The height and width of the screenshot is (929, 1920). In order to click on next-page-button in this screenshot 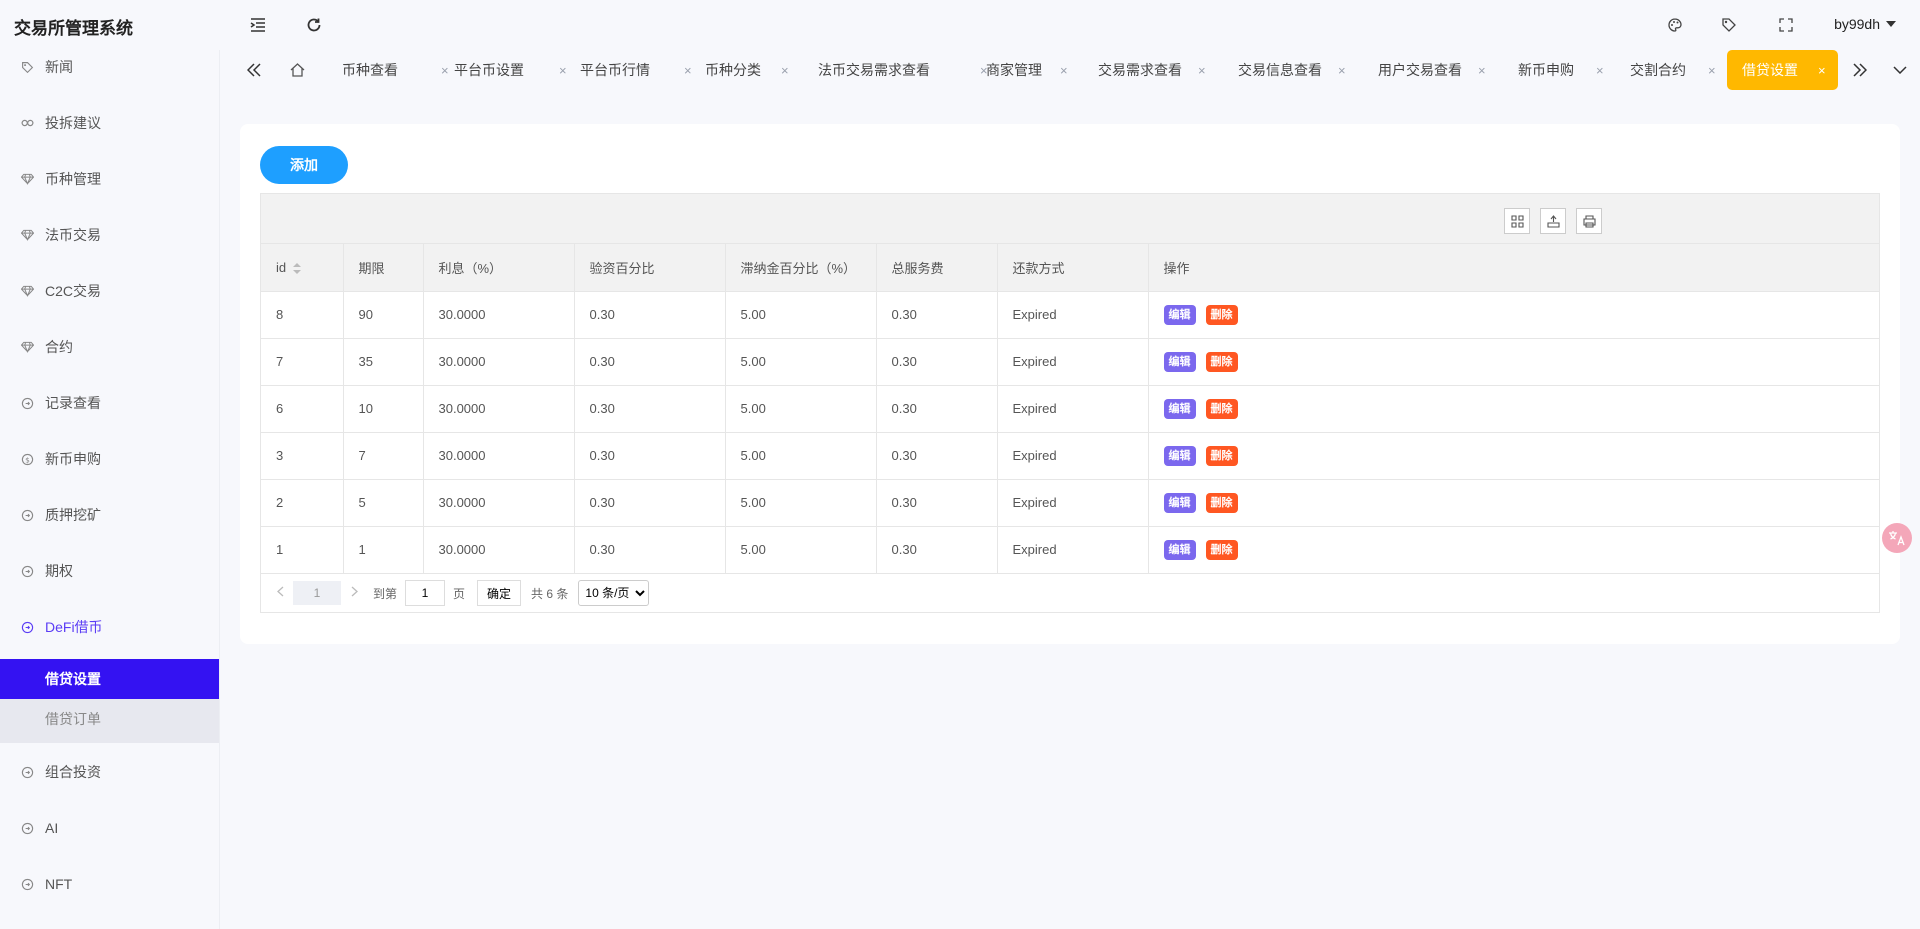, I will do `click(354, 593)`.